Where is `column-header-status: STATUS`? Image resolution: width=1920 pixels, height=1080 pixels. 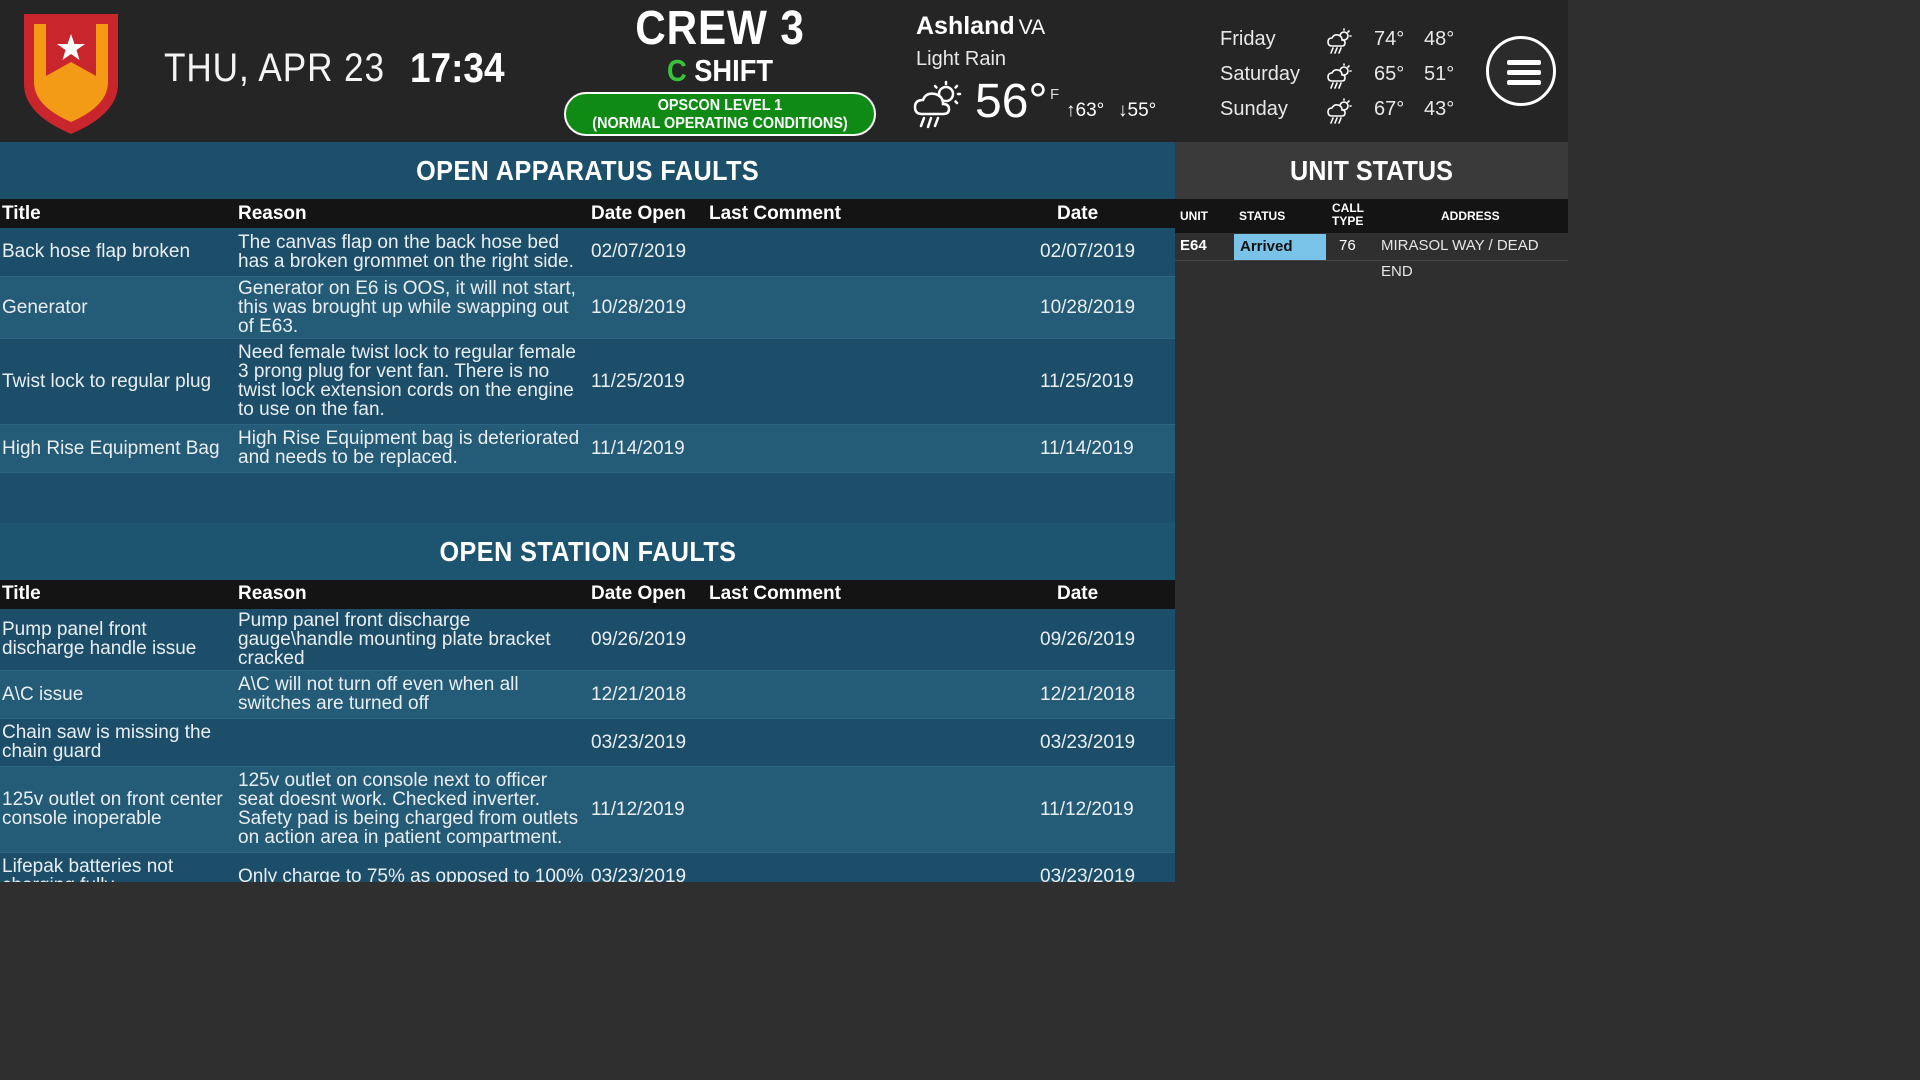 column-header-status: STATUS is located at coordinates (1262, 216).